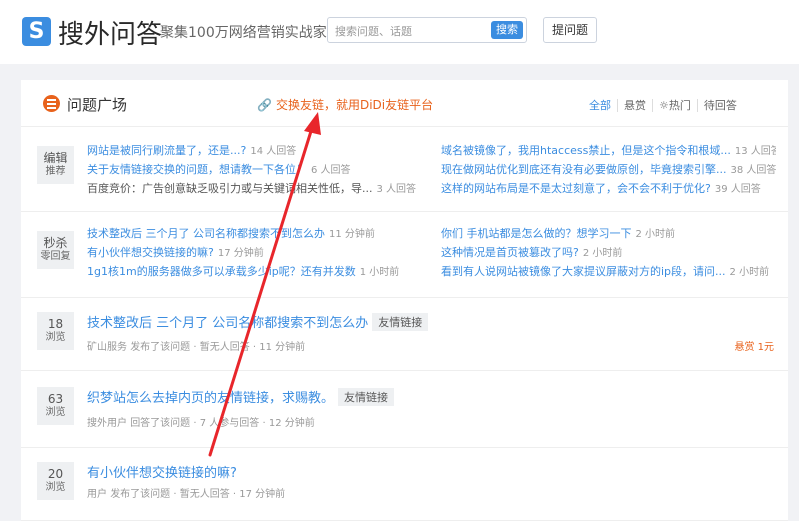 The height and width of the screenshot is (521, 799). I want to click on filter-unanswered: 待回答, so click(719, 105).